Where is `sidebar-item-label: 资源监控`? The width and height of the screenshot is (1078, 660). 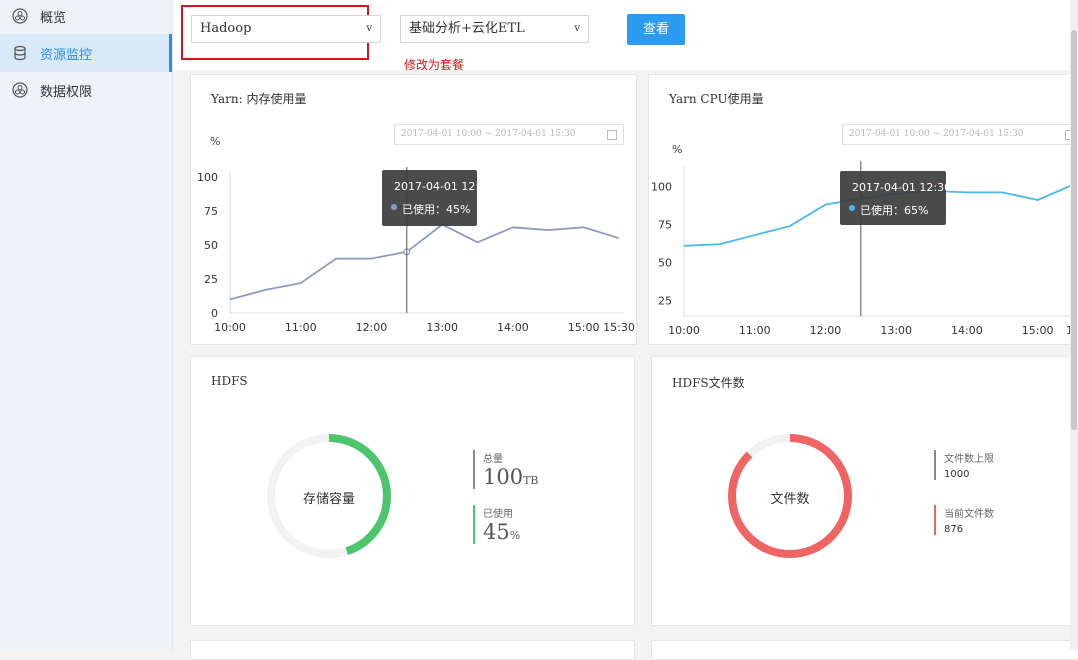
sidebar-item-label: 资源监控 is located at coordinates (66, 53).